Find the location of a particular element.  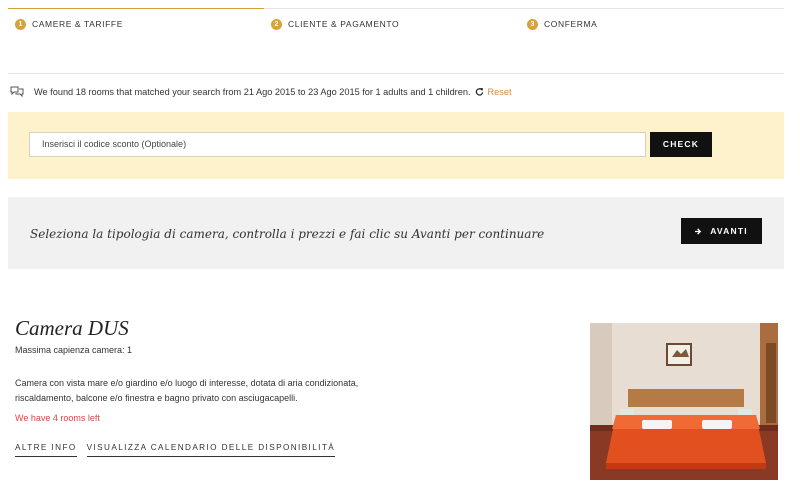

step-client-payment: 2 CLIENTE & PAGAMENTO is located at coordinates (392, 19).